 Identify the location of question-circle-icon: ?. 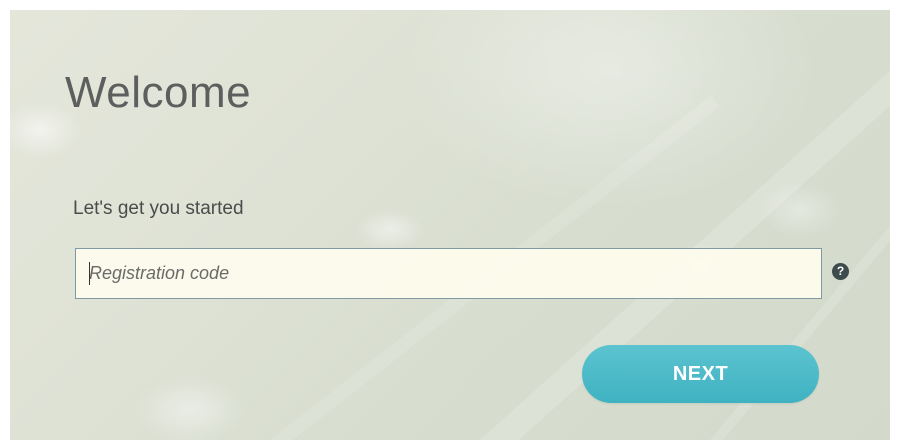
(840, 271).